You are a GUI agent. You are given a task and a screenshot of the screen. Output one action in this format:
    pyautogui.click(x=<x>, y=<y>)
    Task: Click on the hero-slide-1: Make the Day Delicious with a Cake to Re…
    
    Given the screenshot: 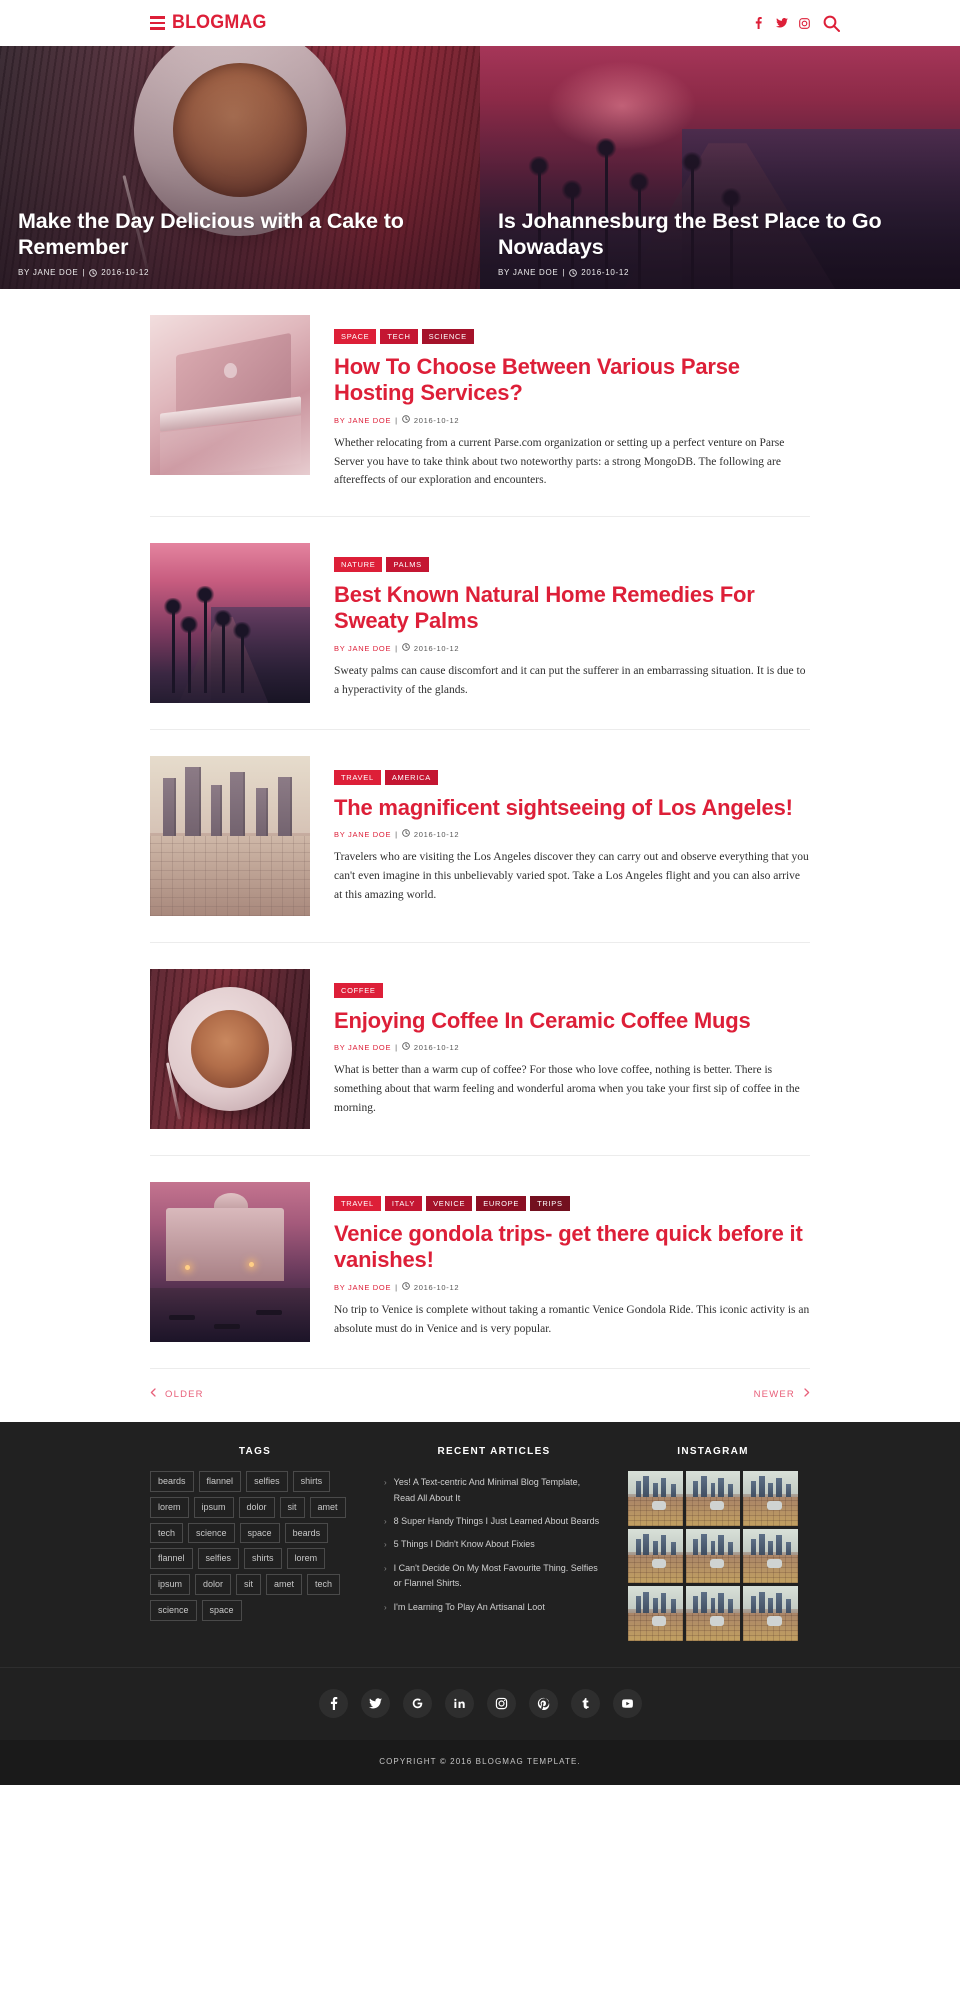 What is the action you would take?
    pyautogui.click(x=240, y=167)
    